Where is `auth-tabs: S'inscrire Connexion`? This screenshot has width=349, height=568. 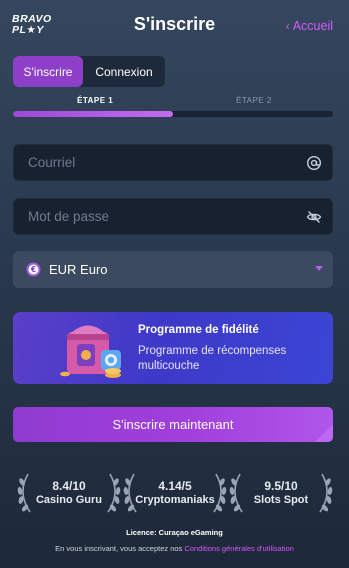
auth-tabs: S'inscrire Connexion is located at coordinates (89, 71).